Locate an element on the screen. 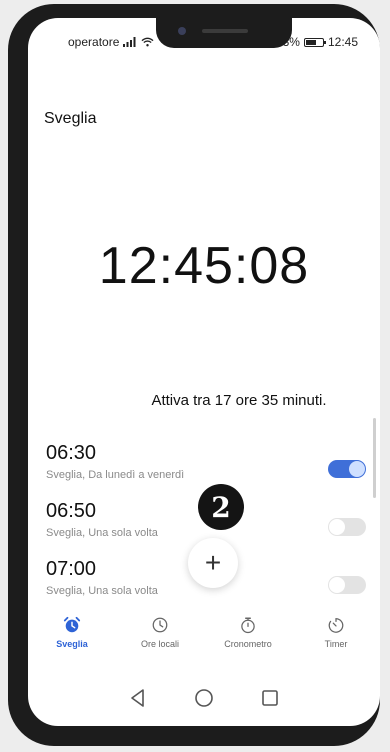 This screenshot has height=752, width=390. step-number-badge: 2 is located at coordinates (221, 507).